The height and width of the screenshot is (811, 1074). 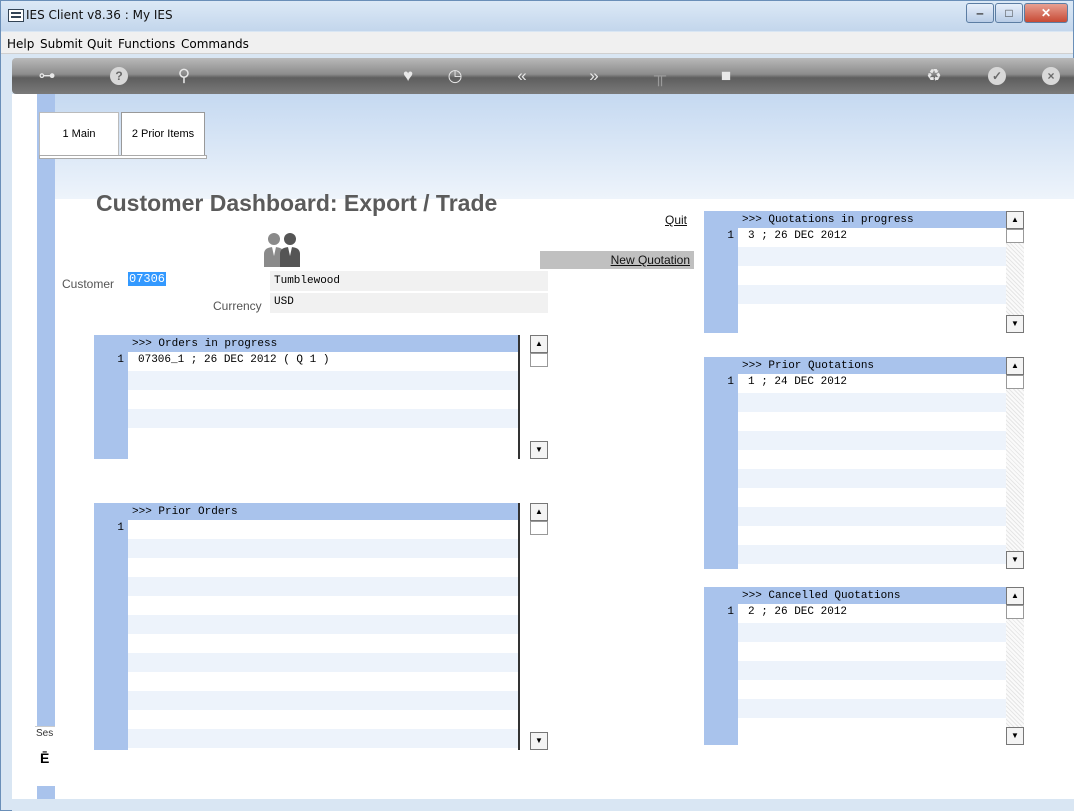 I want to click on app-icon, so click(x=16, y=15).